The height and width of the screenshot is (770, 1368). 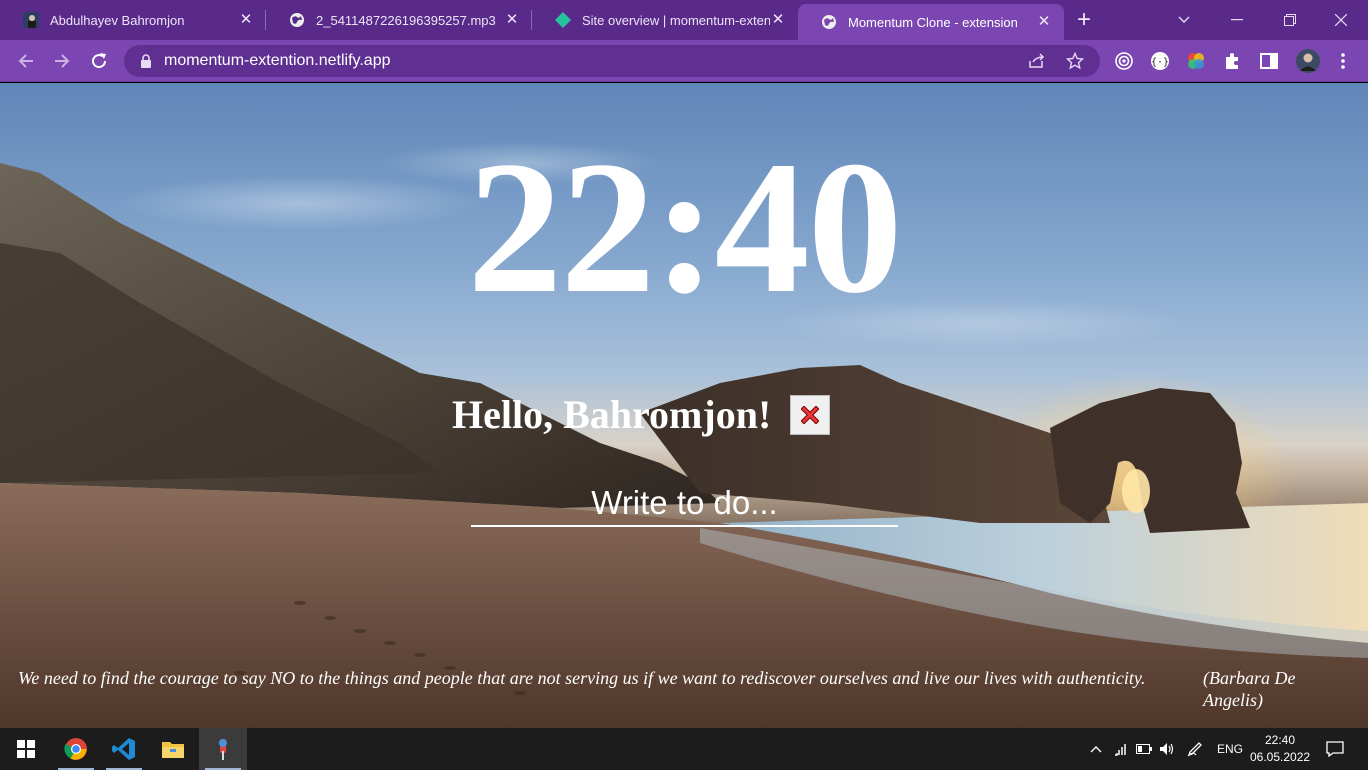 I want to click on side-panel-icon, so click(x=1269, y=61).